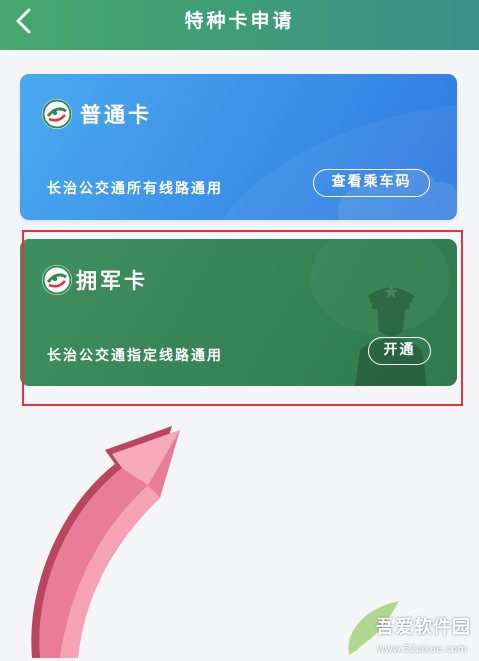  What do you see at coordinates (105, 542) in the screenshot?
I see `curved-arrow-icon` at bounding box center [105, 542].